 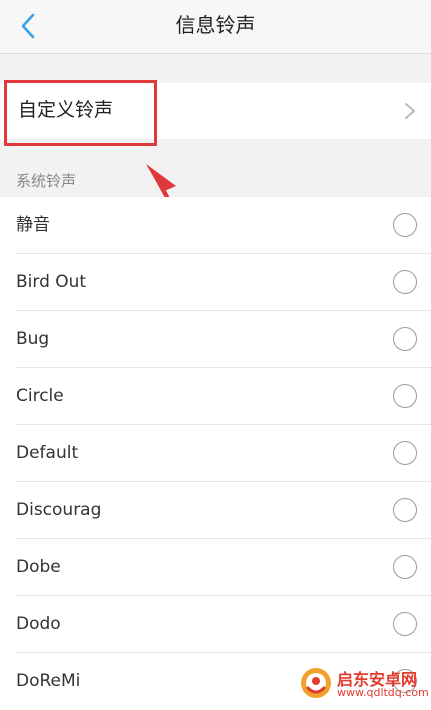 What do you see at coordinates (47, 453) in the screenshot?
I see `ringtone-label: Default` at bounding box center [47, 453].